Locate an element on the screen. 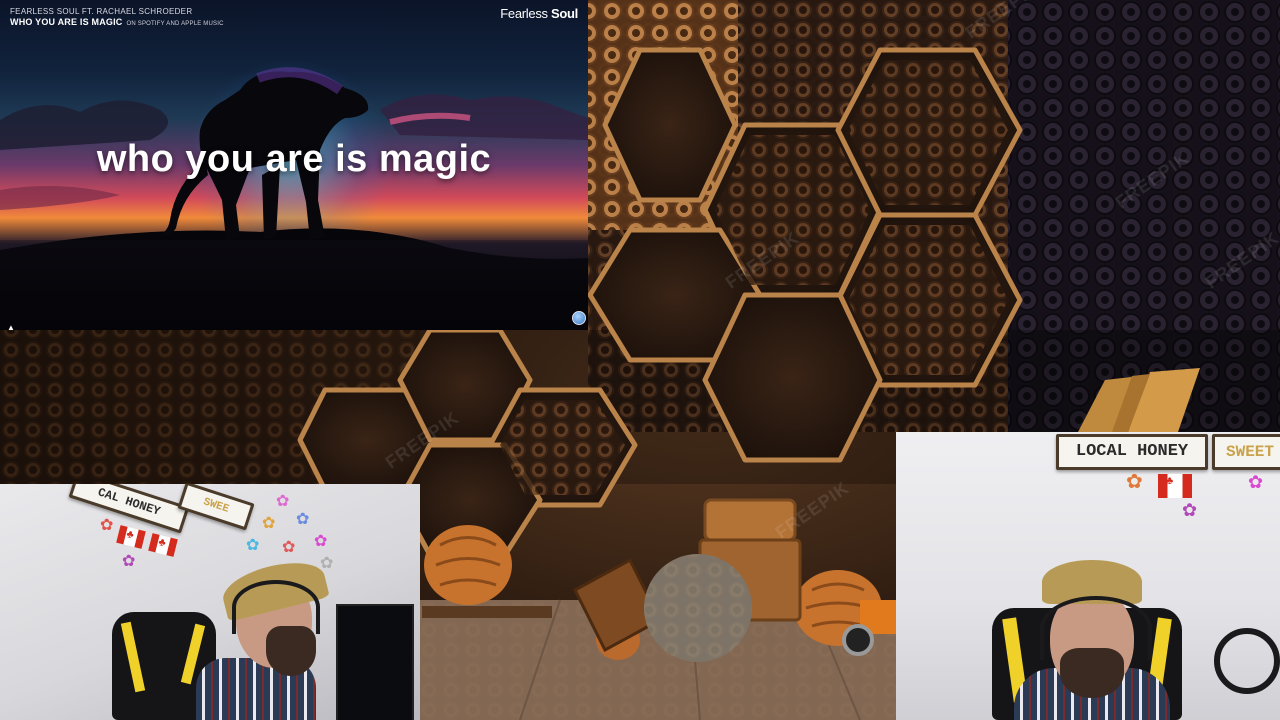 The image size is (1280, 720). webcam-left: CAL HONEY SWEE ✿ ✿ ✿ ✿ ✿ ✿ ✿ ✿ ✿ is located at coordinates (210, 602).